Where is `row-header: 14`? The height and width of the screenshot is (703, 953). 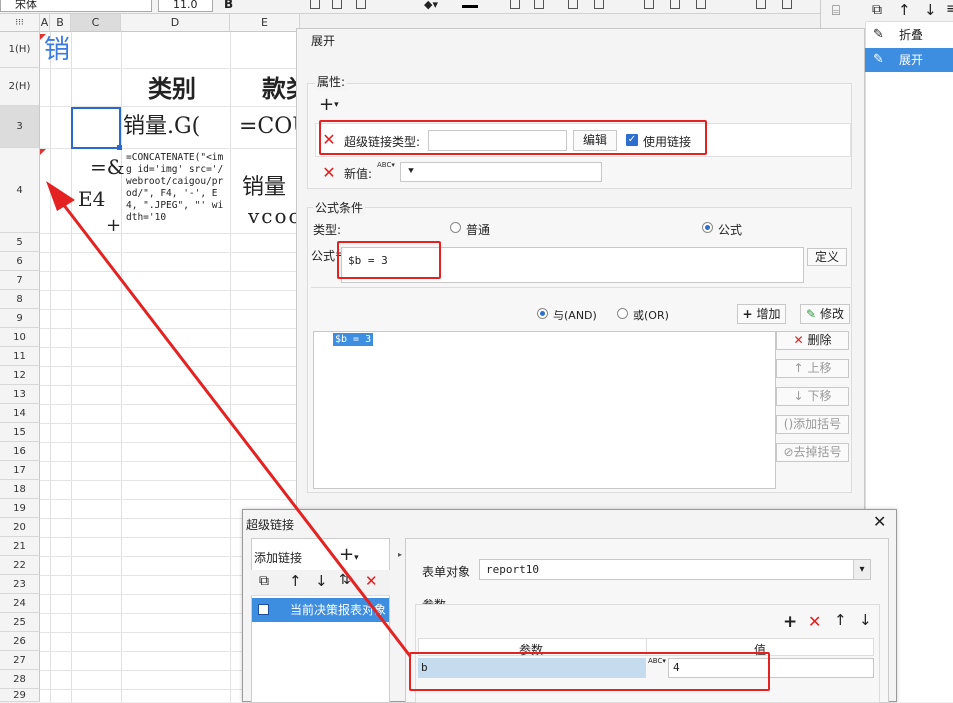
row-header: 14 is located at coordinates (20, 413).